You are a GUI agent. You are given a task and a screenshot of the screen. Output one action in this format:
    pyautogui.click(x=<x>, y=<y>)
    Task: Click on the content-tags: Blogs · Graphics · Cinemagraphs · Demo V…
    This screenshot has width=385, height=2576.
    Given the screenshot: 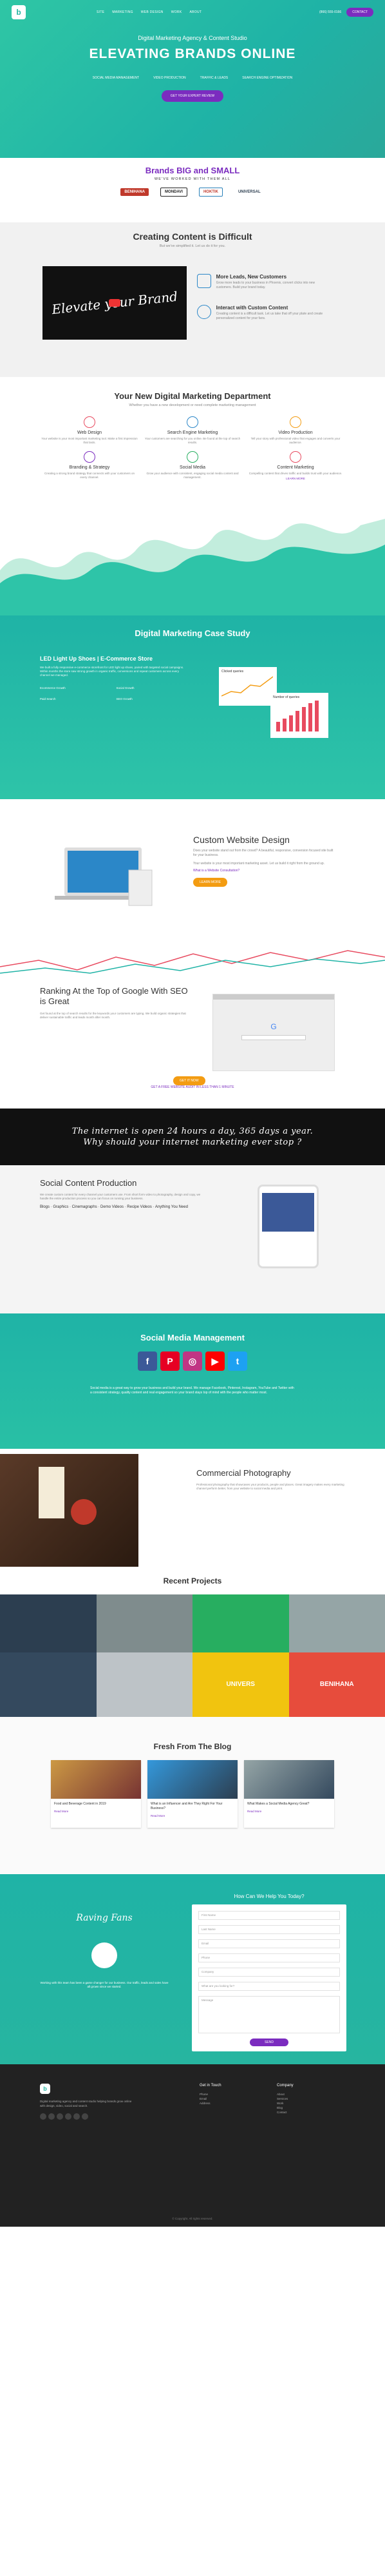 What is the action you would take?
    pyautogui.click(x=114, y=1207)
    